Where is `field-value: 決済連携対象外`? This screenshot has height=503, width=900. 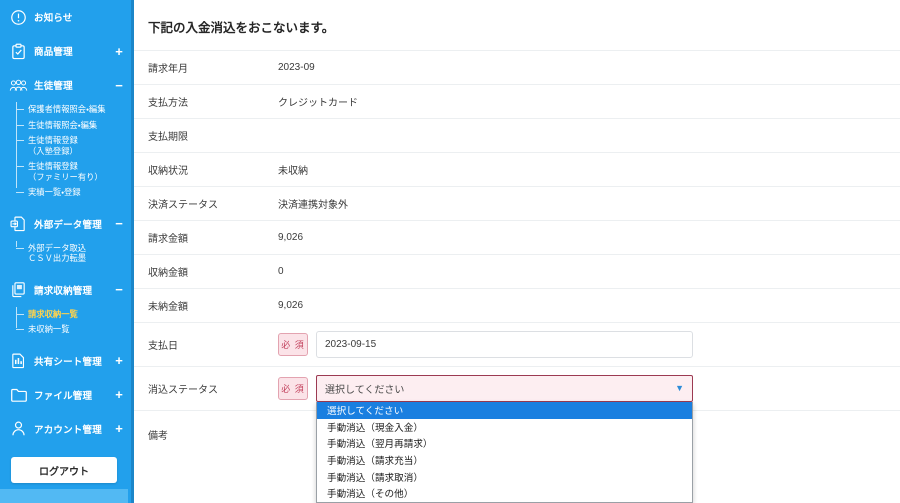
field-value: 決済連携対象外 is located at coordinates (313, 205).